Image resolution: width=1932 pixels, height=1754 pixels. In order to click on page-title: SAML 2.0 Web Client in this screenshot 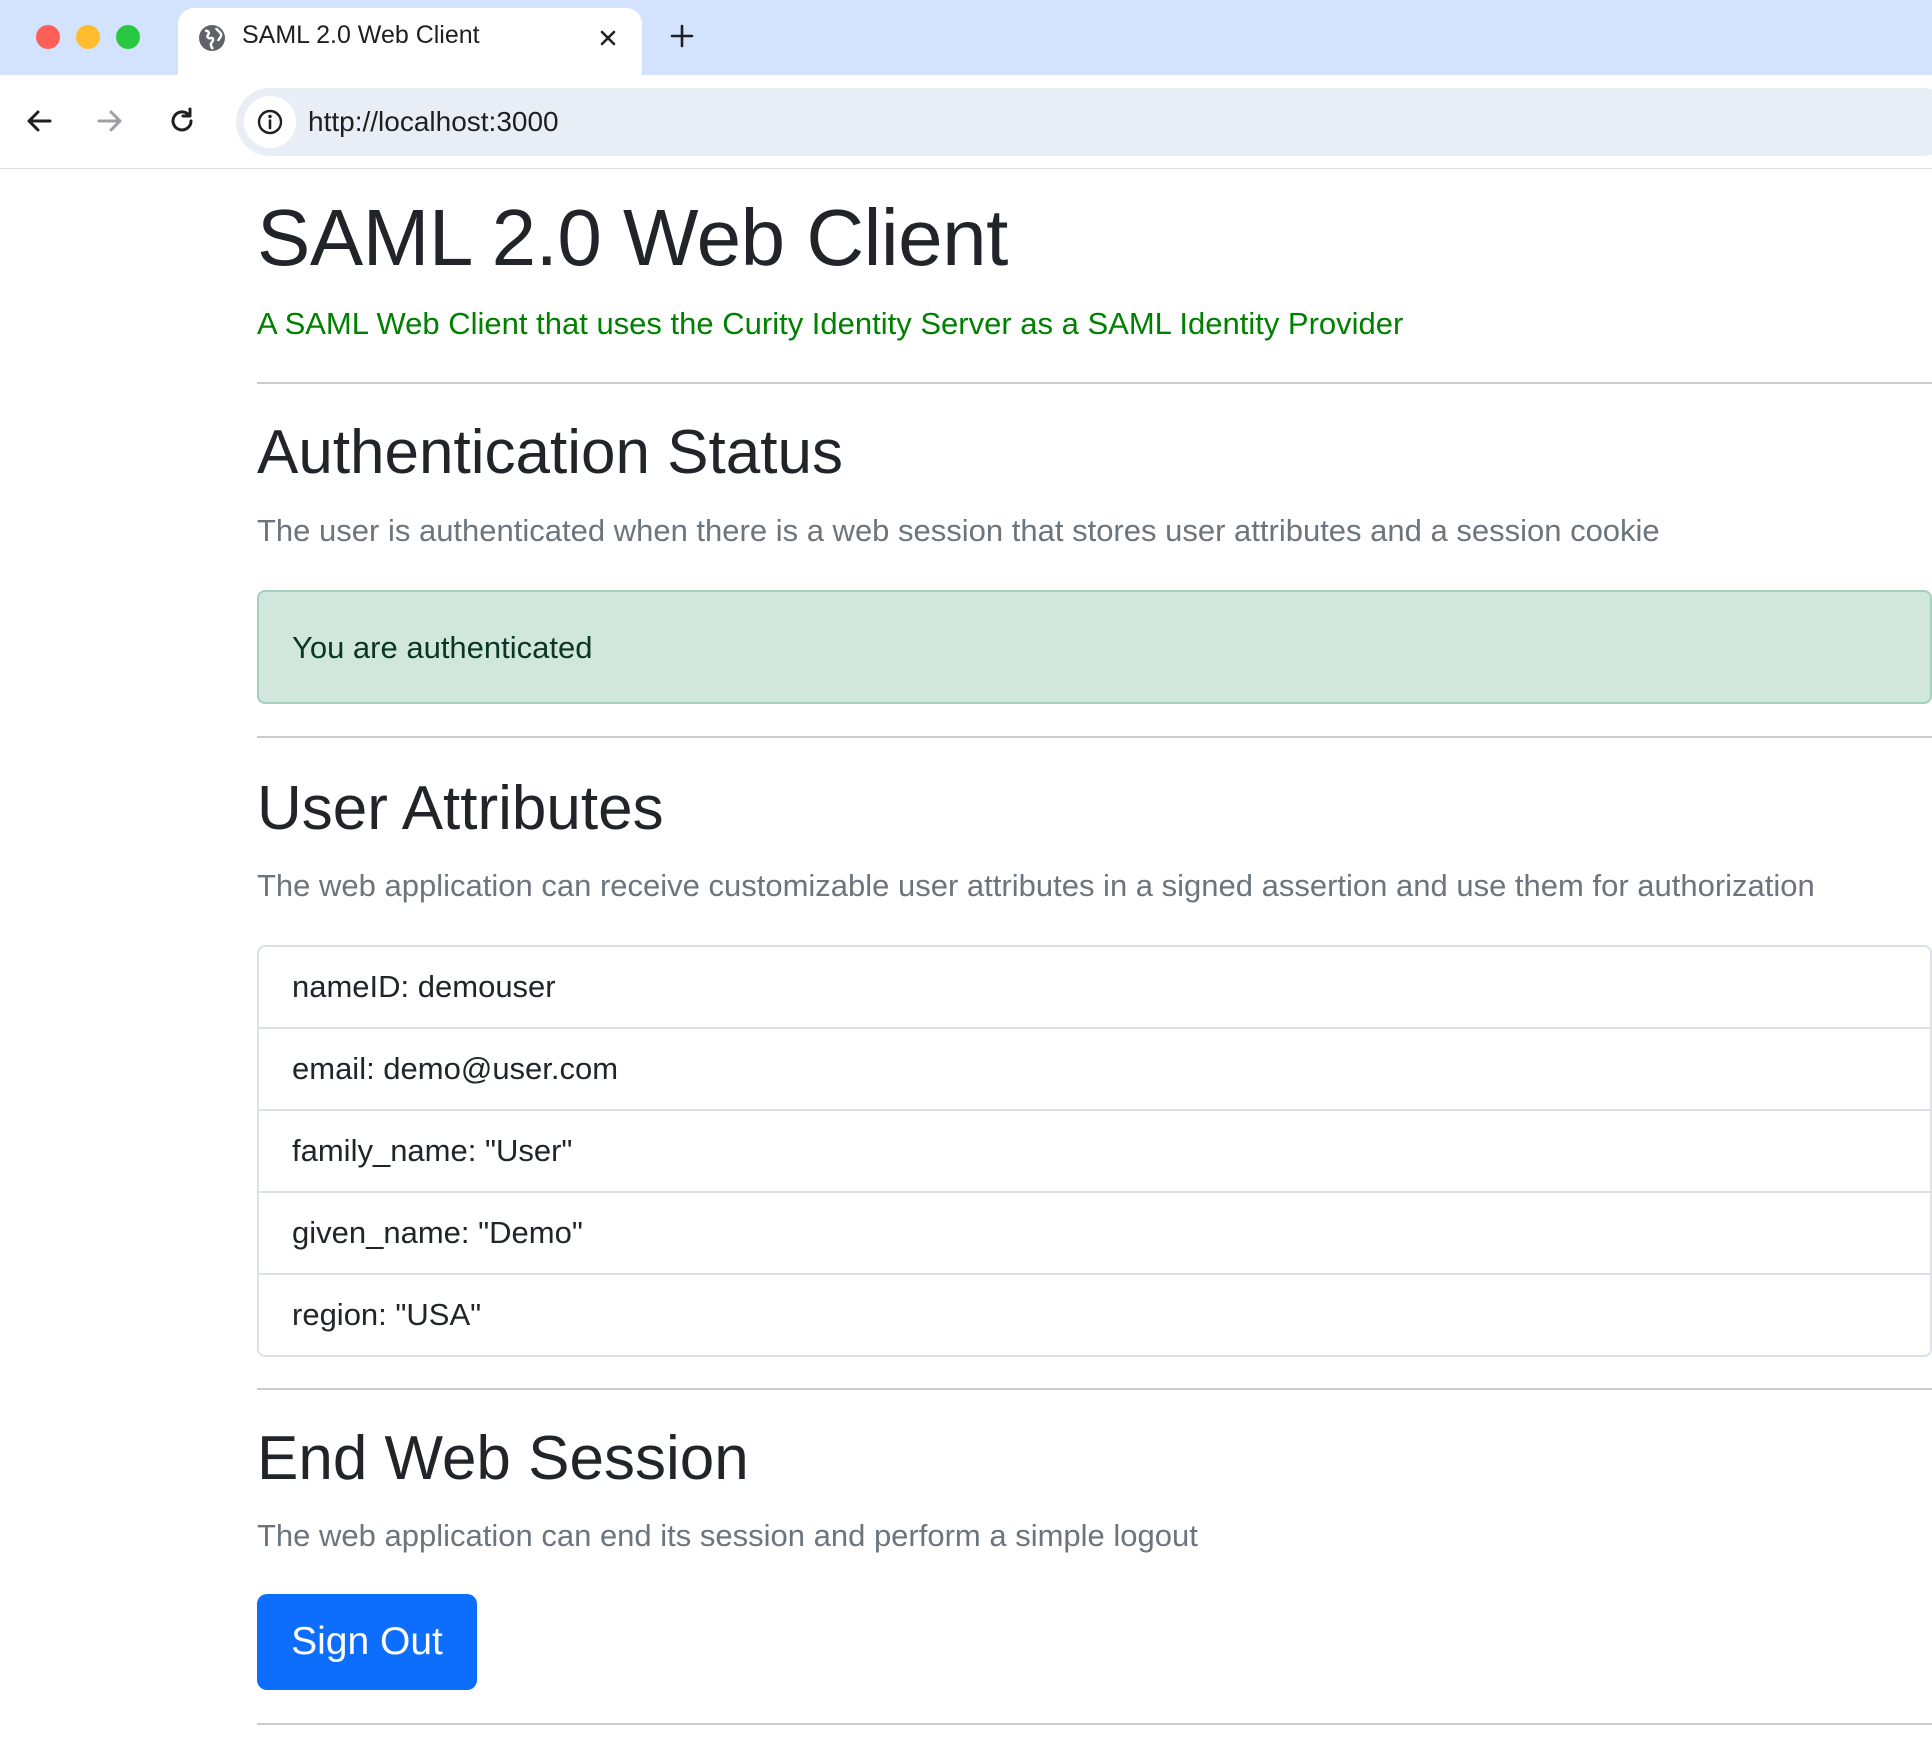, I will do `click(632, 237)`.